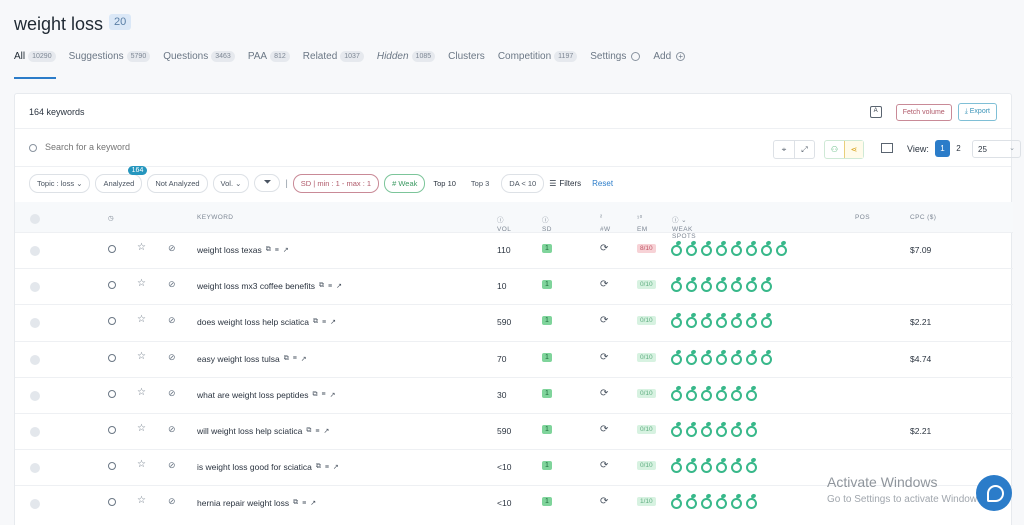 The height and width of the screenshot is (525, 1024). What do you see at coordinates (942, 148) in the screenshot?
I see `view-page-1: 1` at bounding box center [942, 148].